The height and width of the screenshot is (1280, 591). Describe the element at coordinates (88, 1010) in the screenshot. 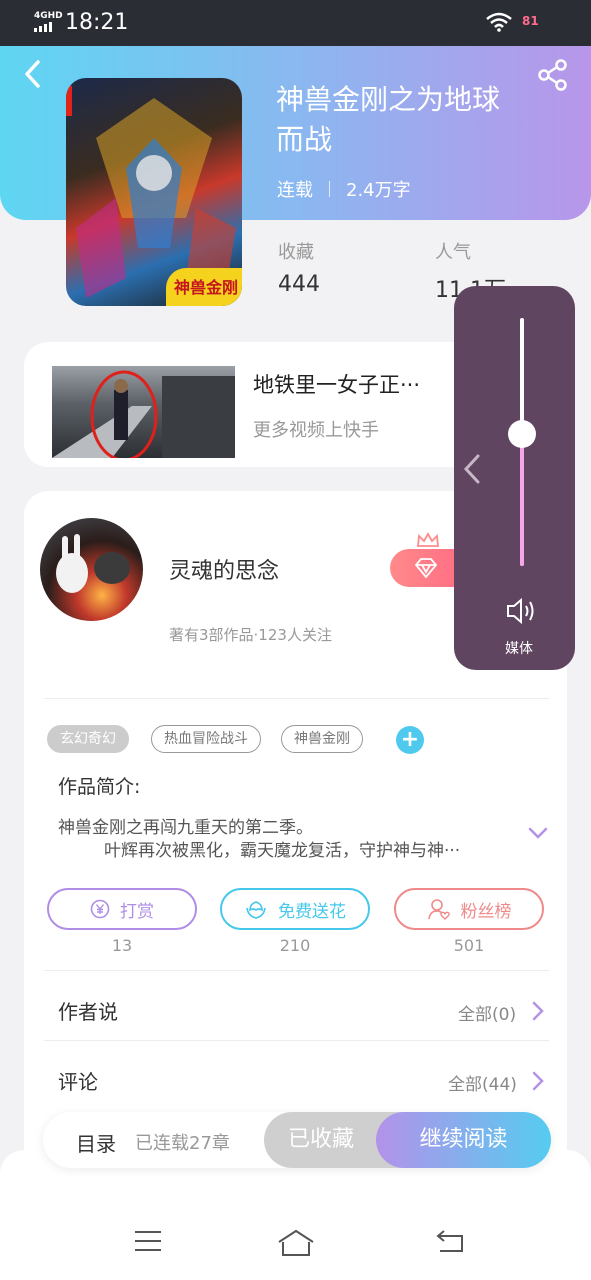

I see `author-says-label: 作者说` at that location.